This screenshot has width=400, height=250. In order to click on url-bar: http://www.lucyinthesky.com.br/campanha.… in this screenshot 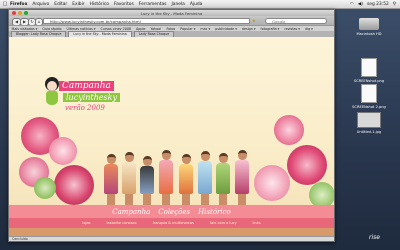, I will do `click(146, 20)`.